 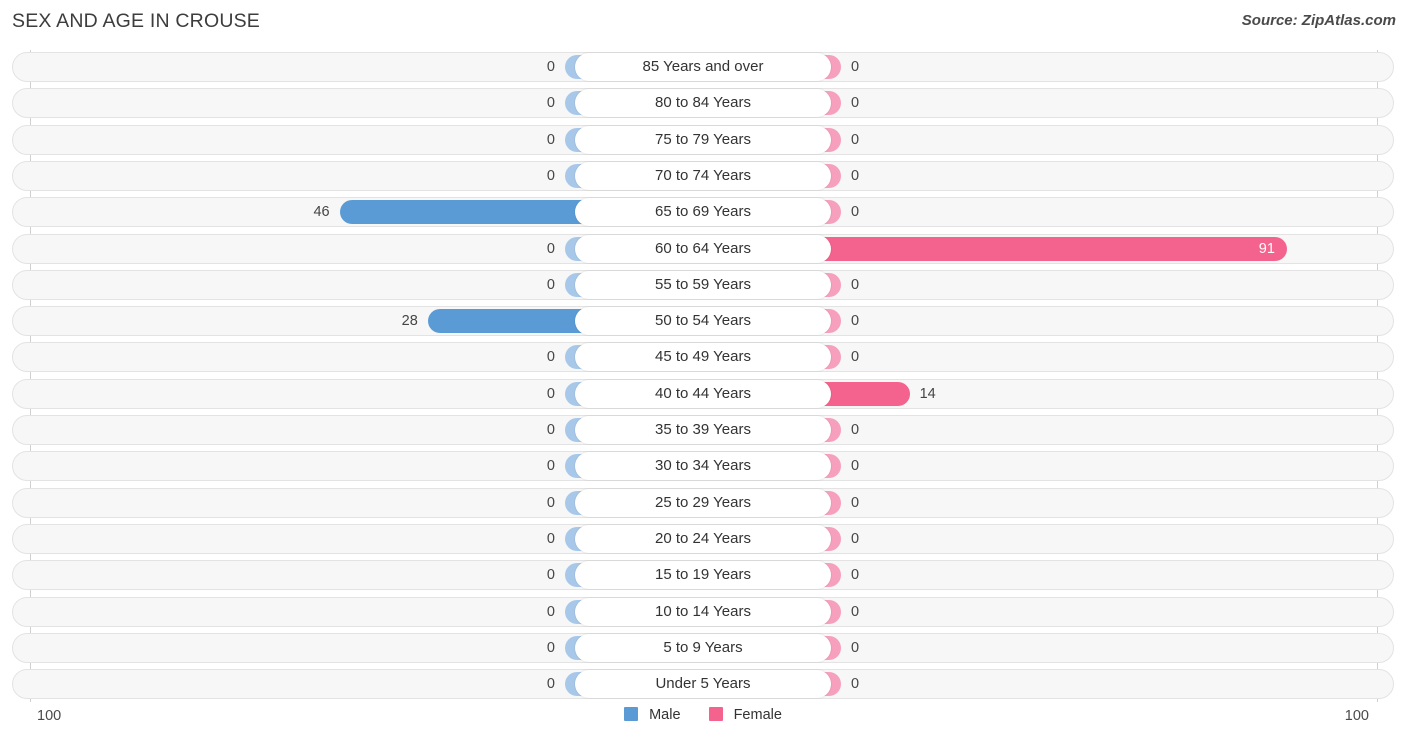 I want to click on legend-label-male: Male, so click(x=665, y=715).